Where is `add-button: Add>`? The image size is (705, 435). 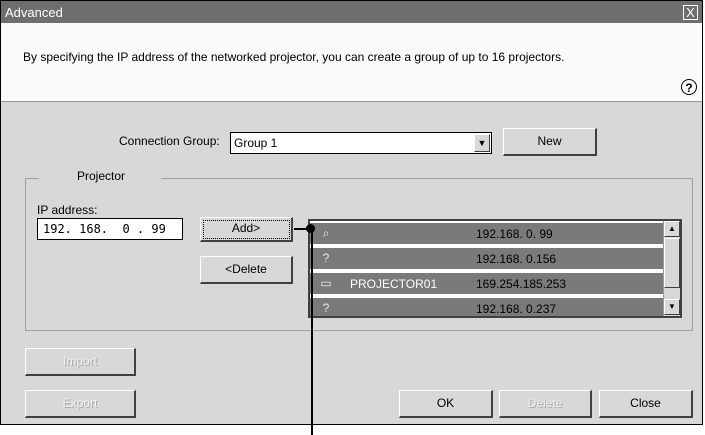 add-button: Add> is located at coordinates (246, 229).